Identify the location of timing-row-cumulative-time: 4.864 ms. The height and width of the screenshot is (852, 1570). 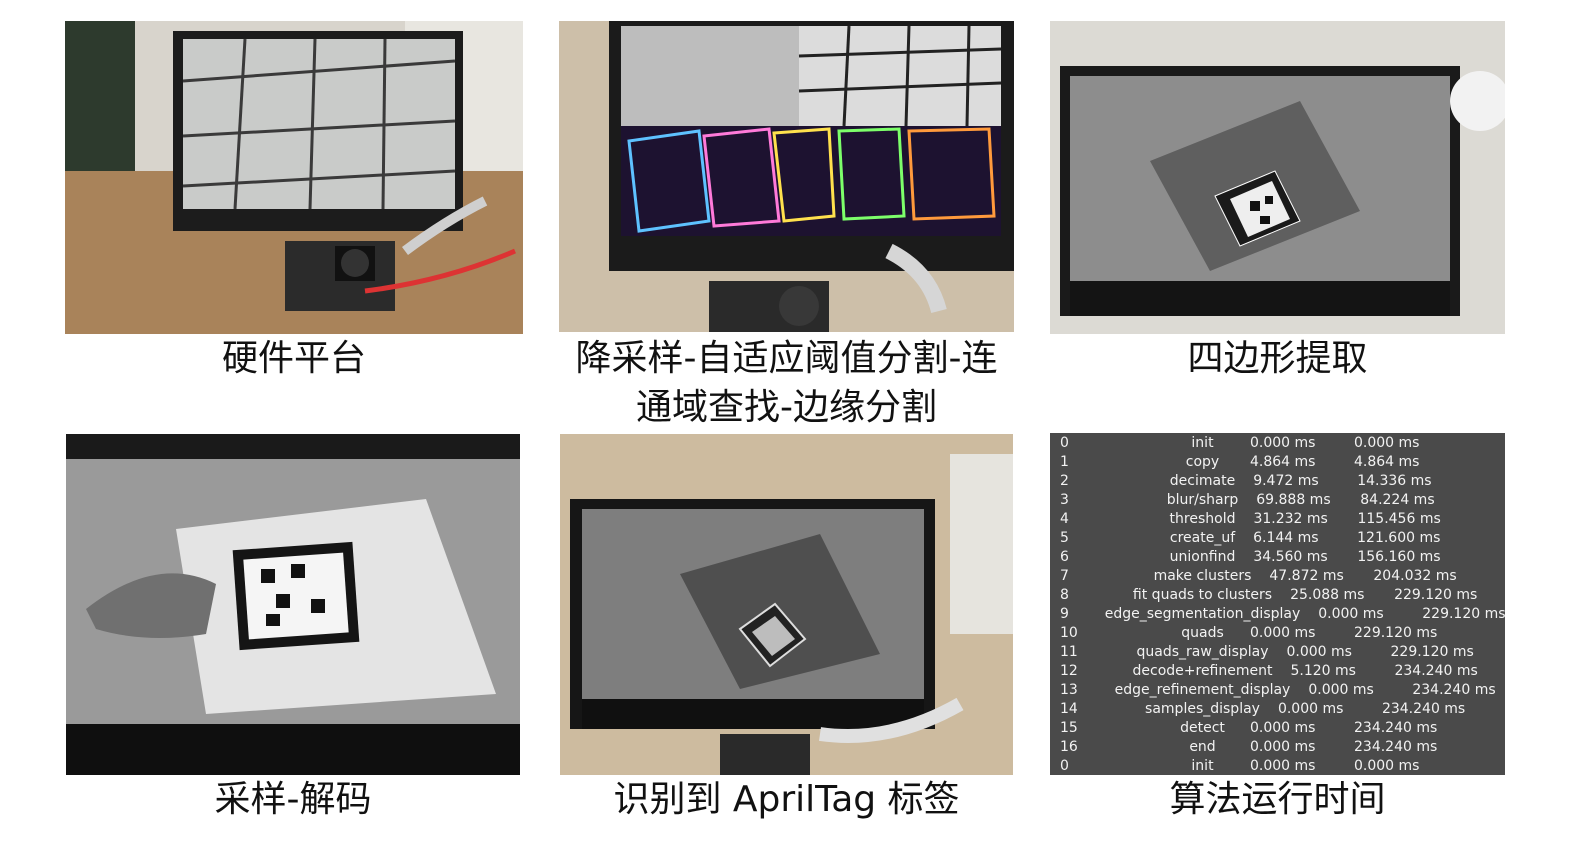
(1387, 462).